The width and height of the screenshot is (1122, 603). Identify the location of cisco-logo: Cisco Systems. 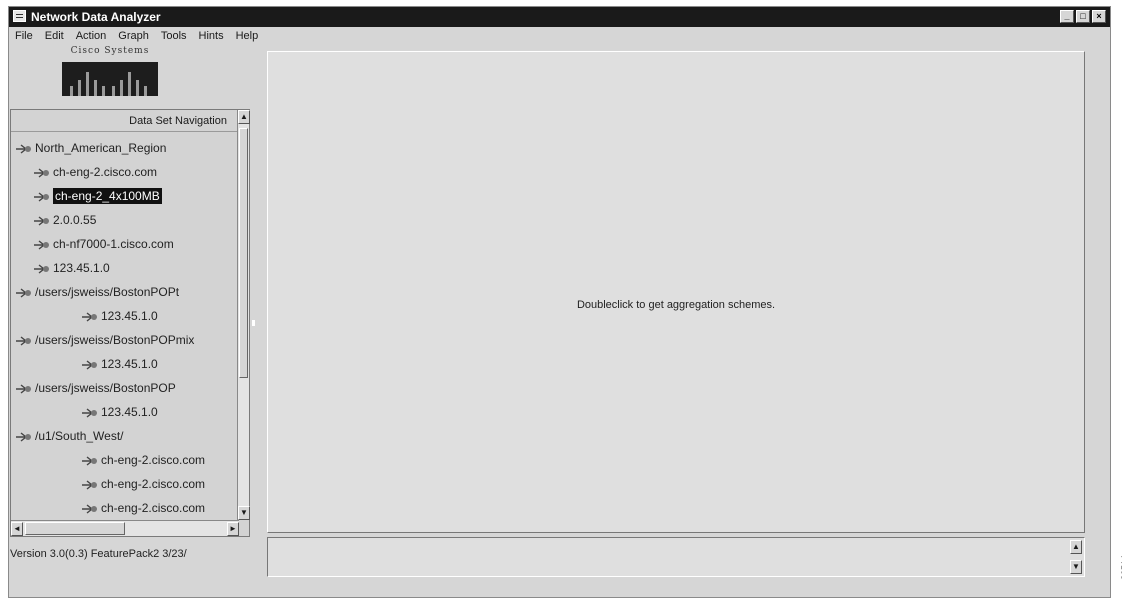
(110, 71).